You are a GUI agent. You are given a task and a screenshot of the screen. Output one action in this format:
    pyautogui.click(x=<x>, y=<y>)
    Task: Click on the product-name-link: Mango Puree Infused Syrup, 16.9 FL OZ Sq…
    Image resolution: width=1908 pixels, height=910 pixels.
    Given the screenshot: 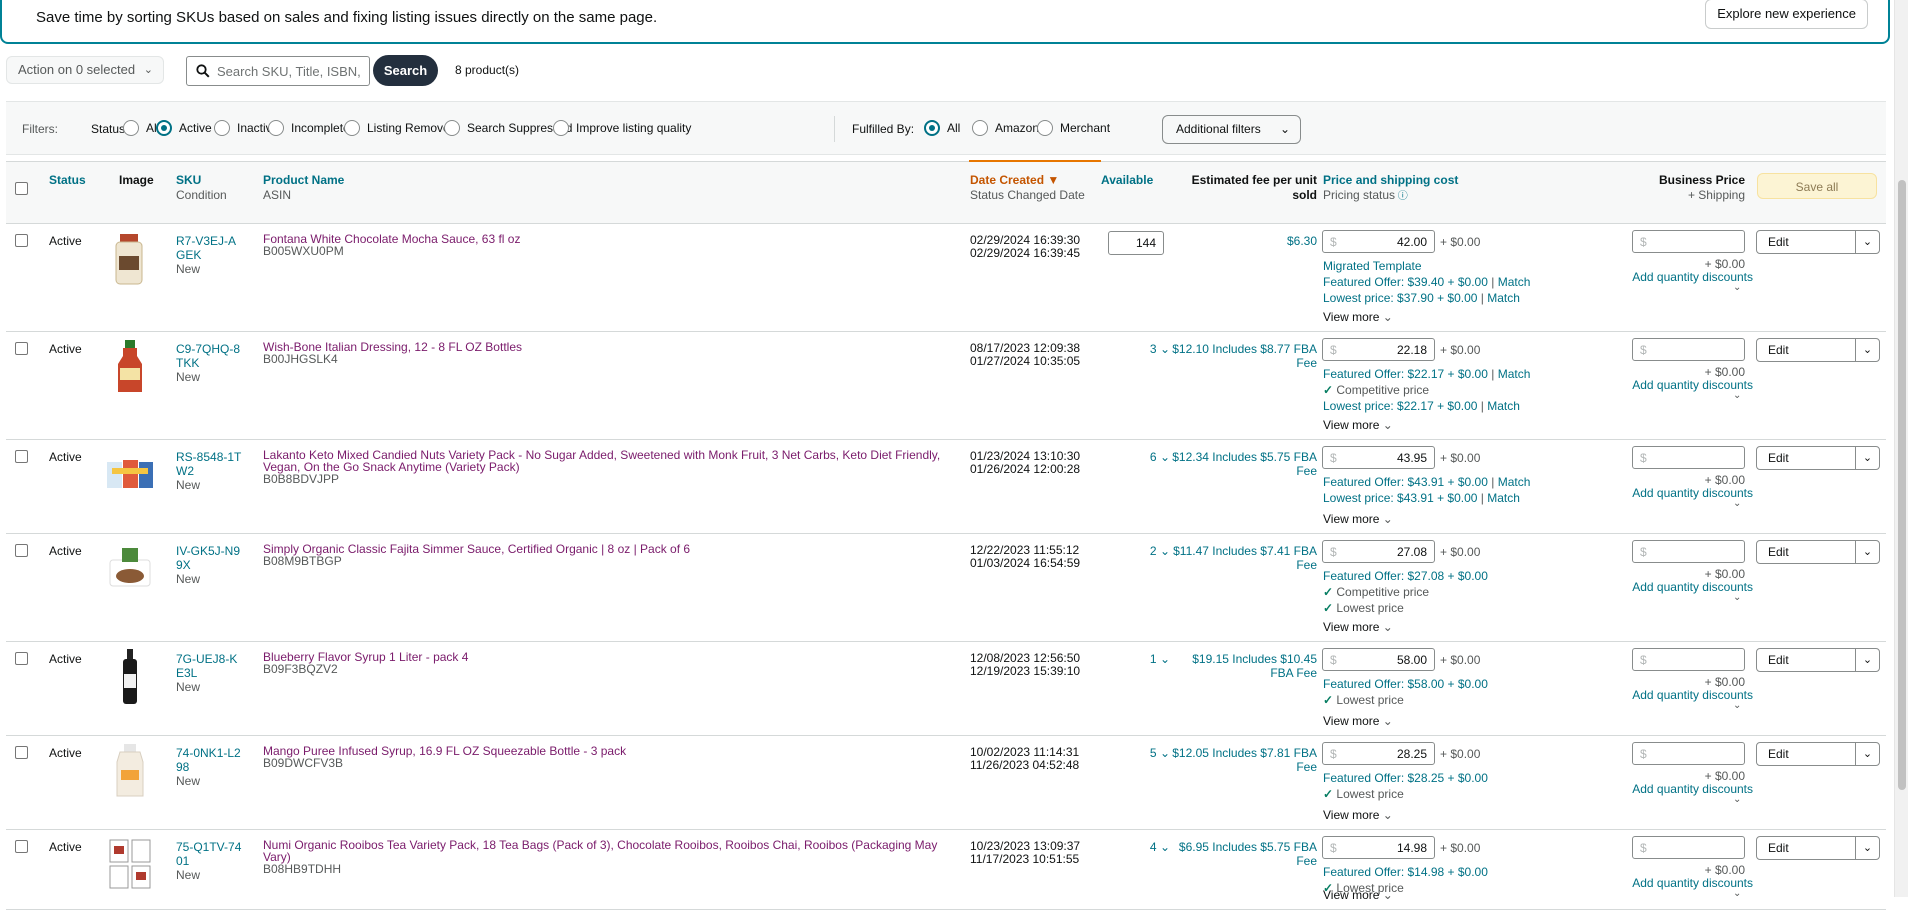 What is the action you would take?
    pyautogui.click(x=613, y=751)
    